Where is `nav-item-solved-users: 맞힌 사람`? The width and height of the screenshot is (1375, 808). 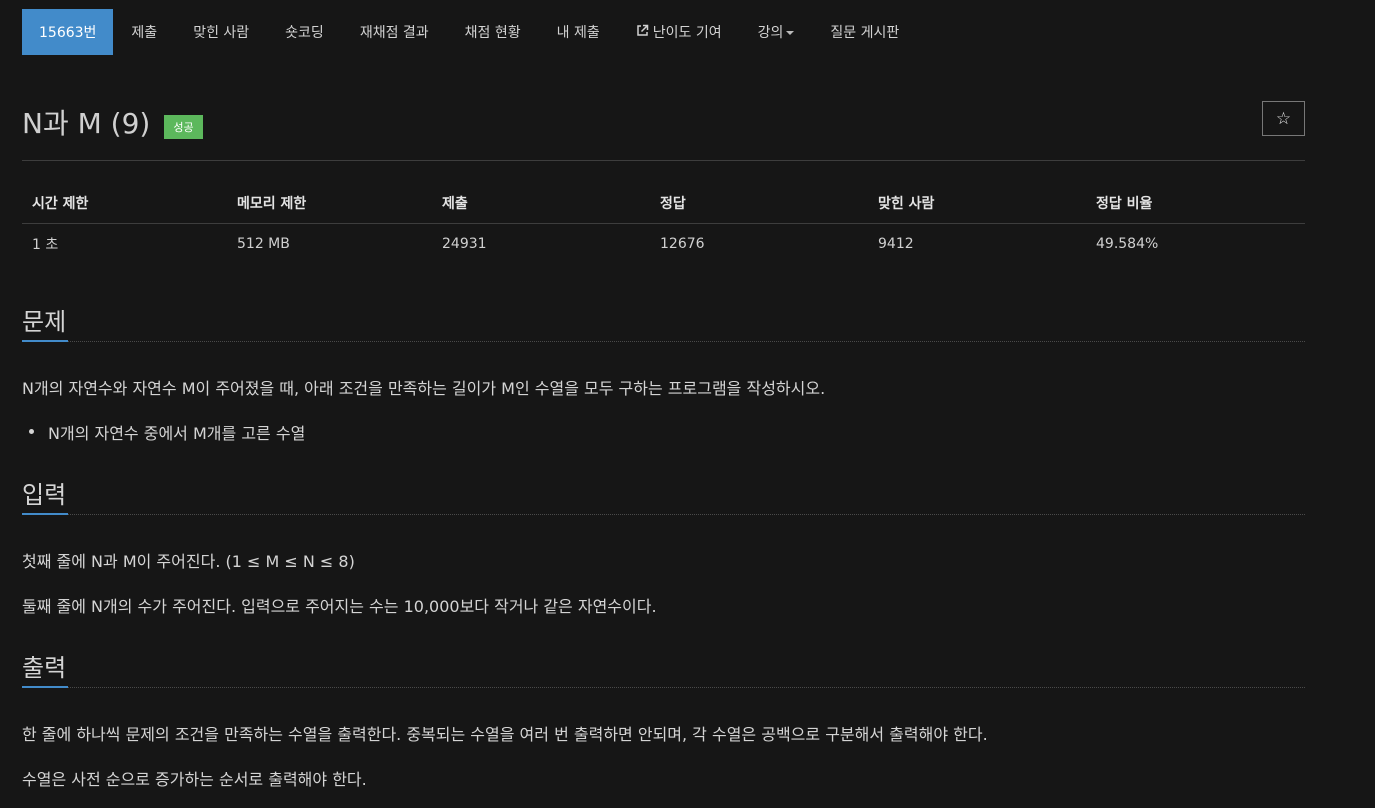 nav-item-solved-users: 맞힌 사람 is located at coordinates (221, 32).